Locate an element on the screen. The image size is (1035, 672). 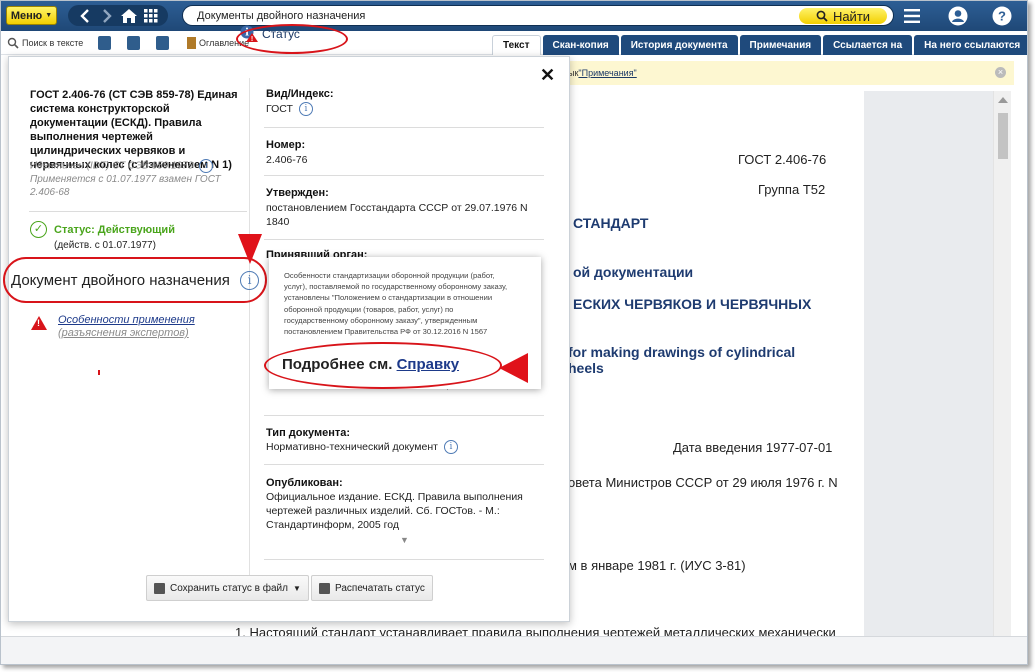
save-status-label: Сохранить статус в файл is located at coordinates (229, 588).